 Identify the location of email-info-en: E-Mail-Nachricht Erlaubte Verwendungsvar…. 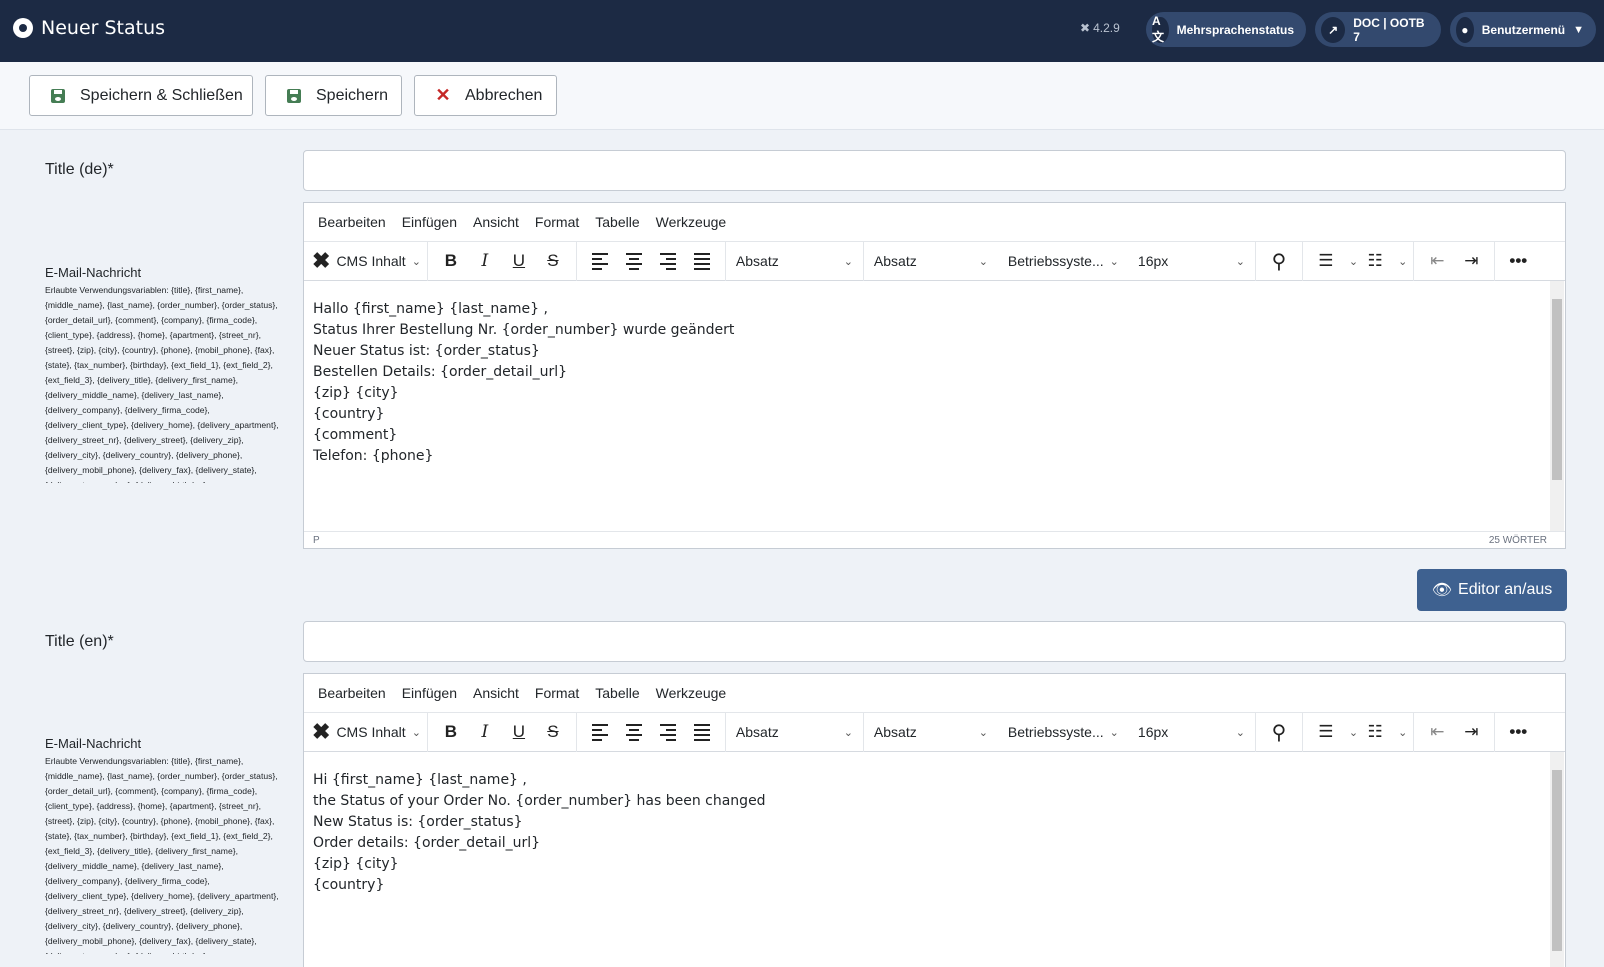
(165, 845).